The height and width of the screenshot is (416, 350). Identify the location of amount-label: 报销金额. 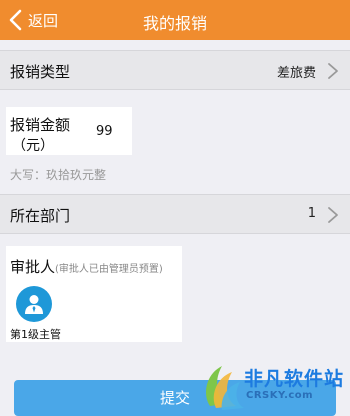
(40, 125).